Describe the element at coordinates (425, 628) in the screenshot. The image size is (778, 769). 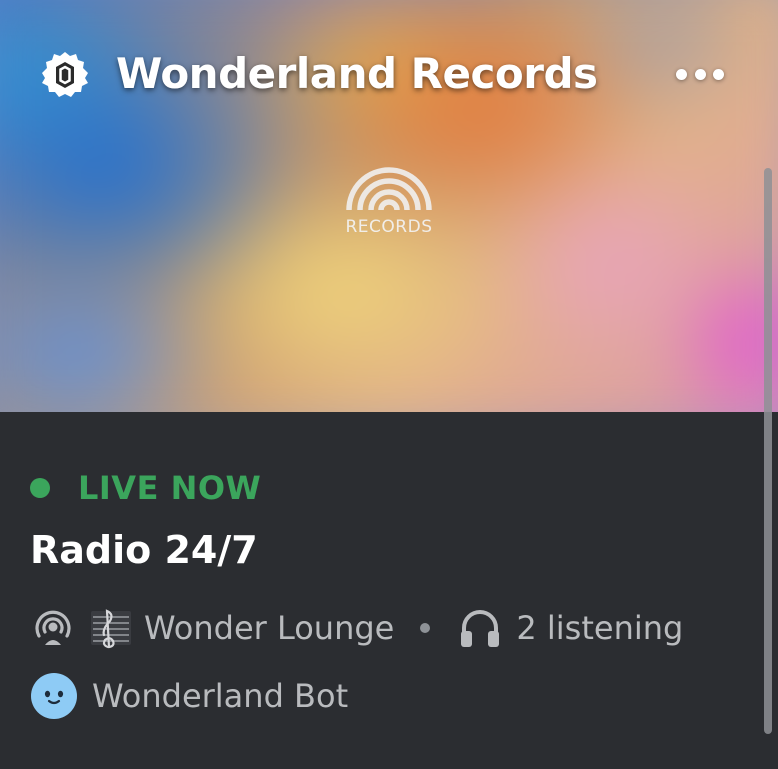
I see `separator-dot` at that location.